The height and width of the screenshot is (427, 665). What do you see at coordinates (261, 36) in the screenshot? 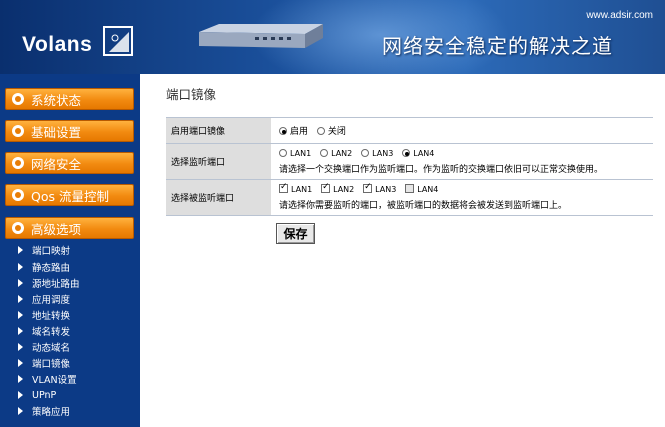
I see `router-device-icon` at bounding box center [261, 36].